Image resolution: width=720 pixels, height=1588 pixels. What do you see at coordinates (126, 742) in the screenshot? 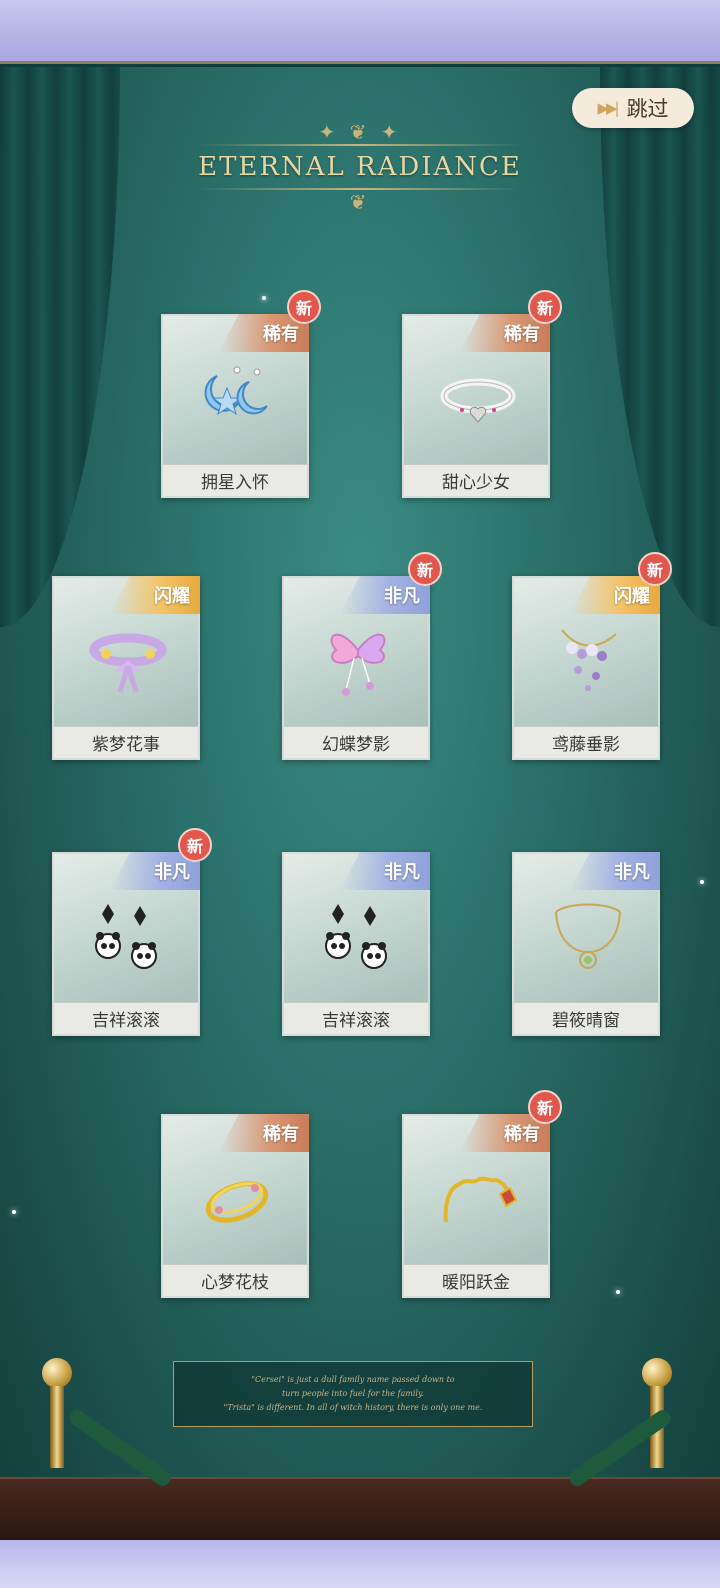
I see `item-name: 紫梦花事` at bounding box center [126, 742].